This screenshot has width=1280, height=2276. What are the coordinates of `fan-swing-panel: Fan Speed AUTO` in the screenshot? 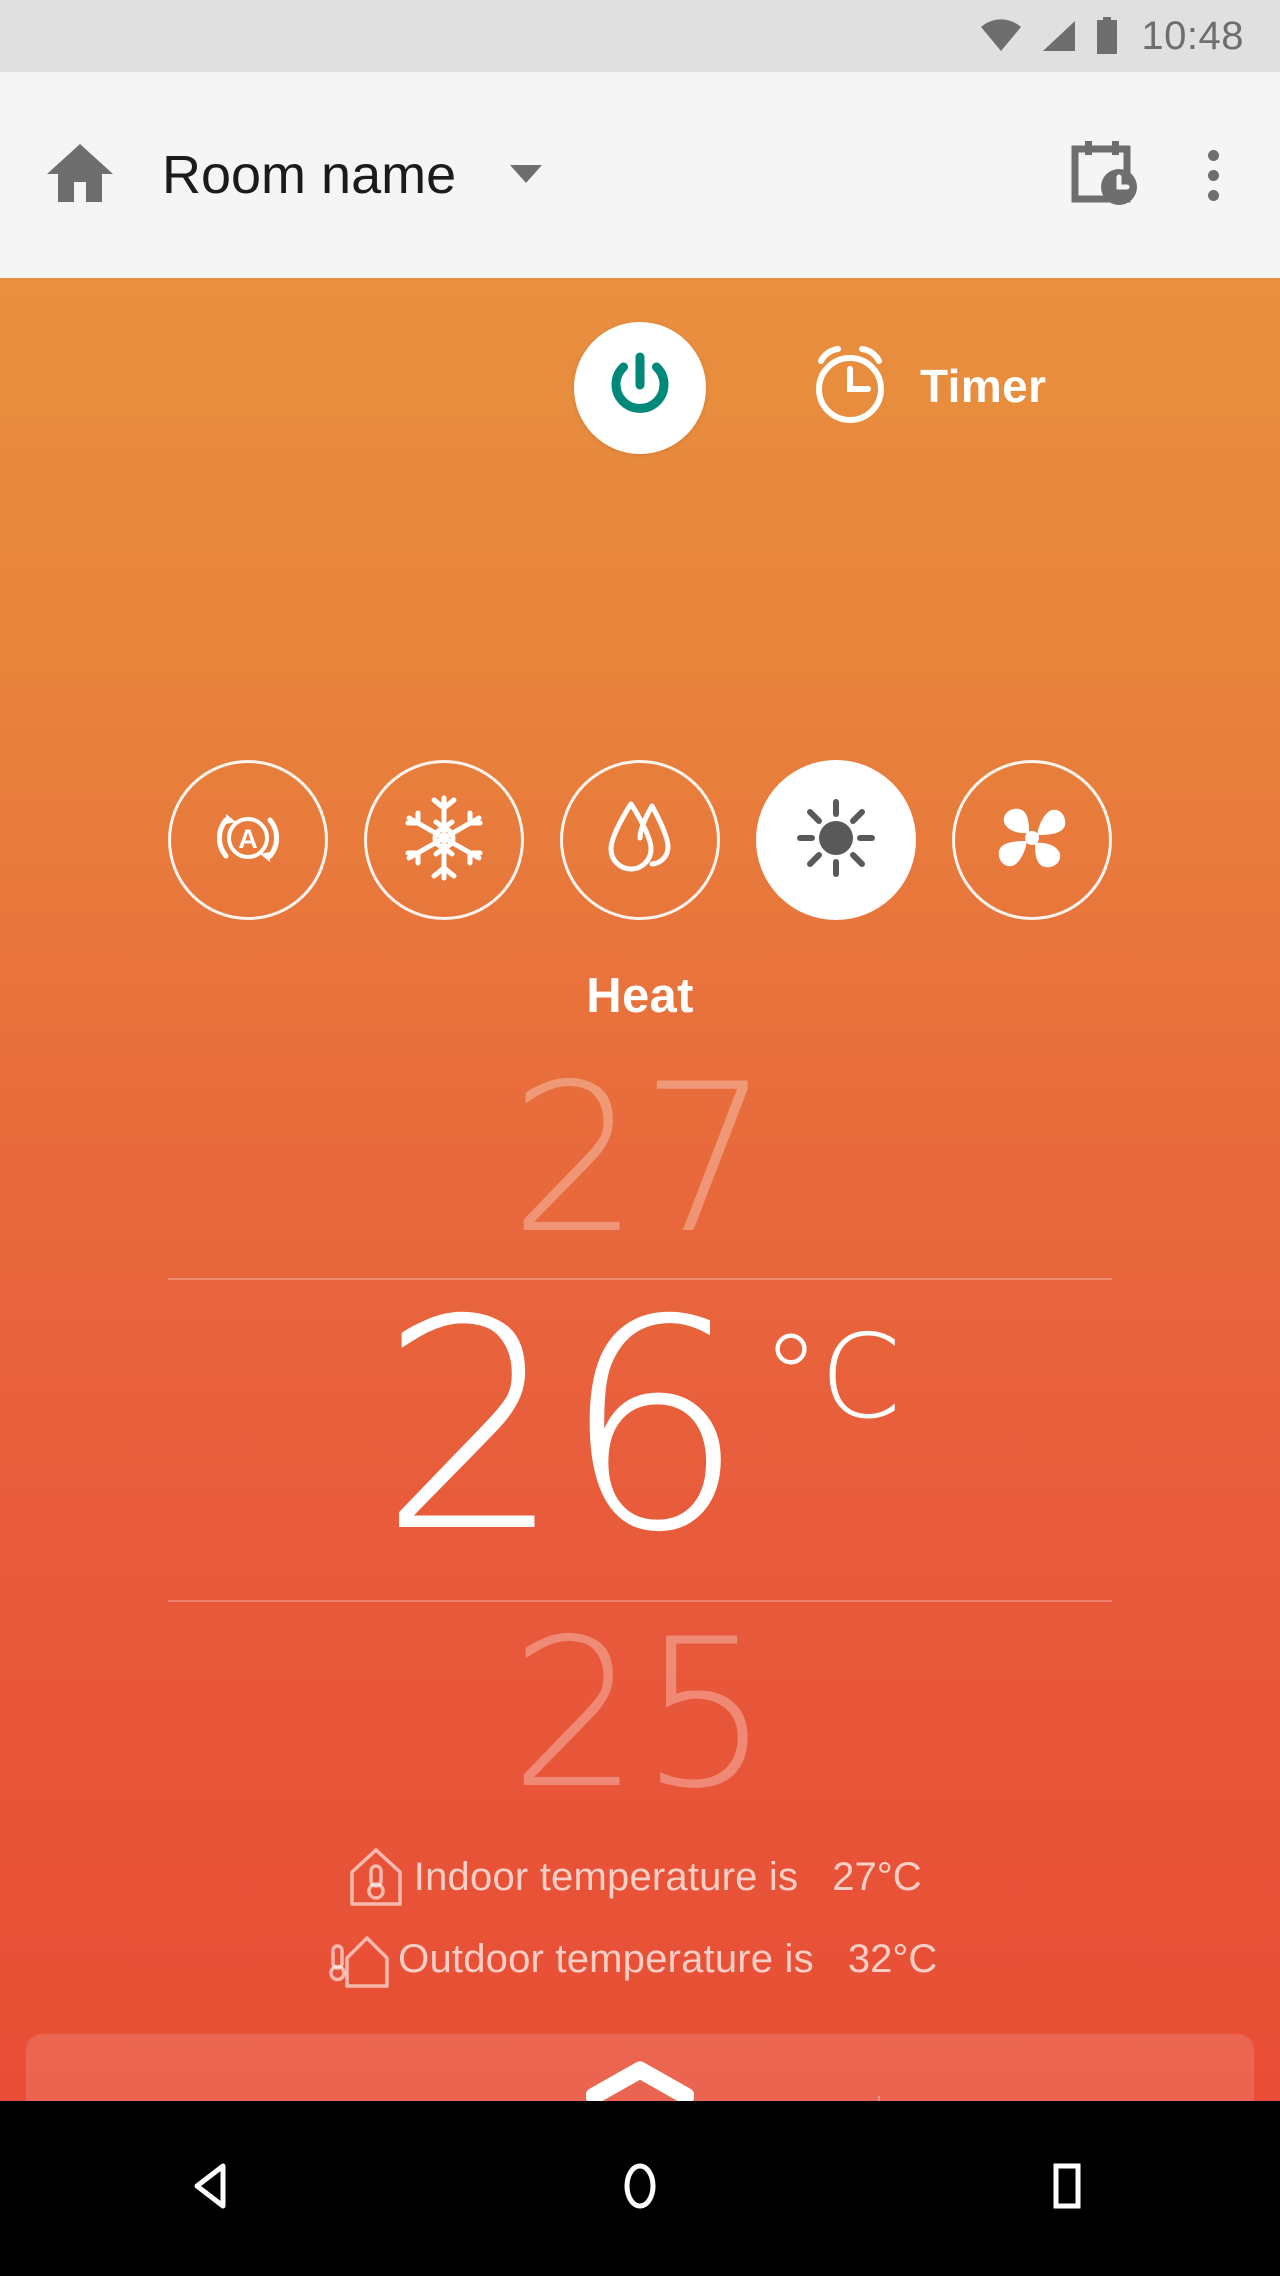 It's located at (640, 2067).